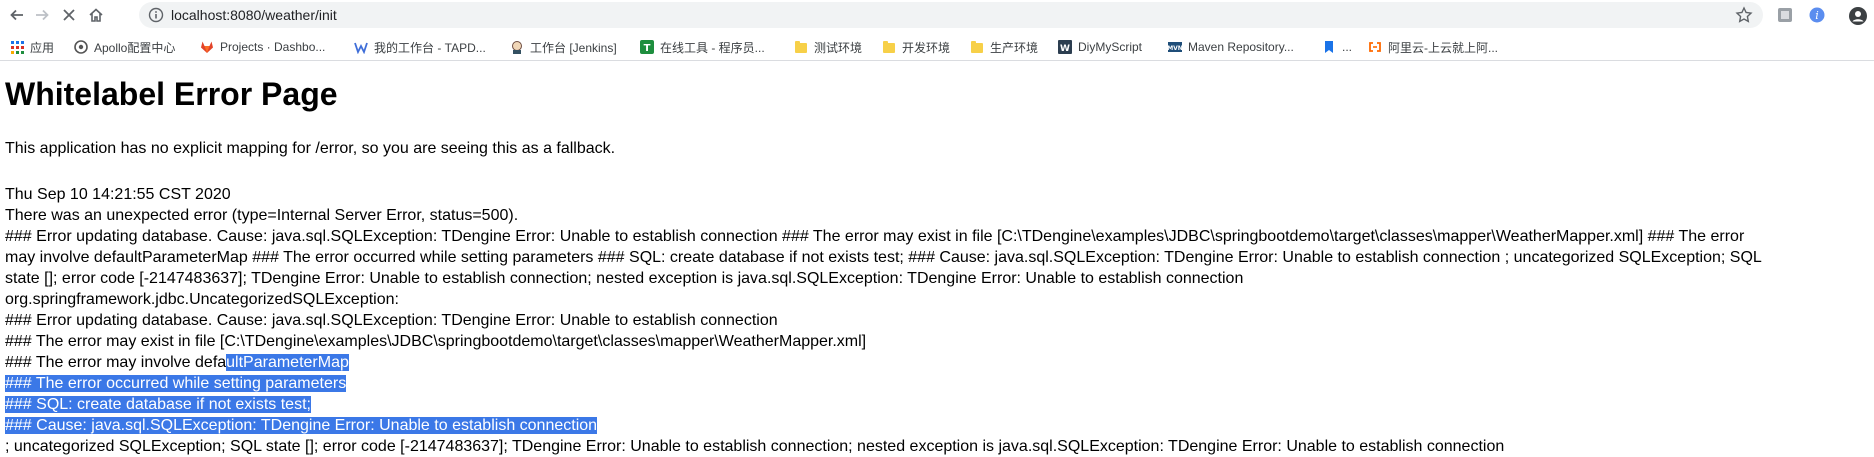 The image size is (1874, 457). Describe the element at coordinates (254, 15) in the screenshot. I see `url-text: localhost:8080/weather/init` at that location.